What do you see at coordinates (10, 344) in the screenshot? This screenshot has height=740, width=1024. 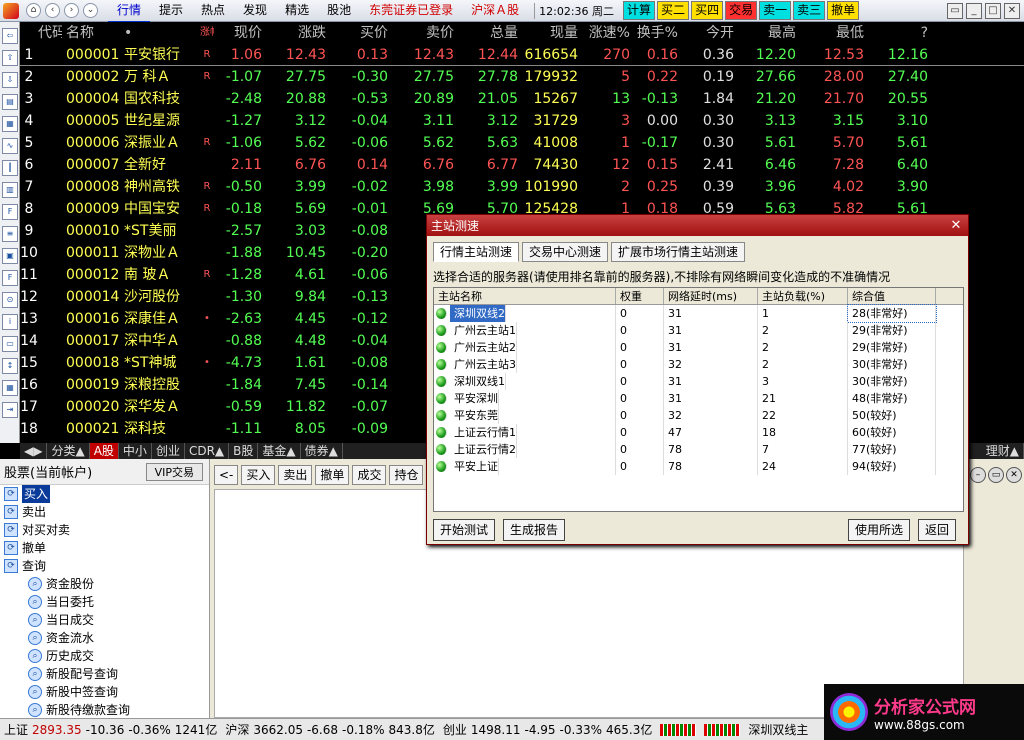 I see `folder-icon: ▭` at bounding box center [10, 344].